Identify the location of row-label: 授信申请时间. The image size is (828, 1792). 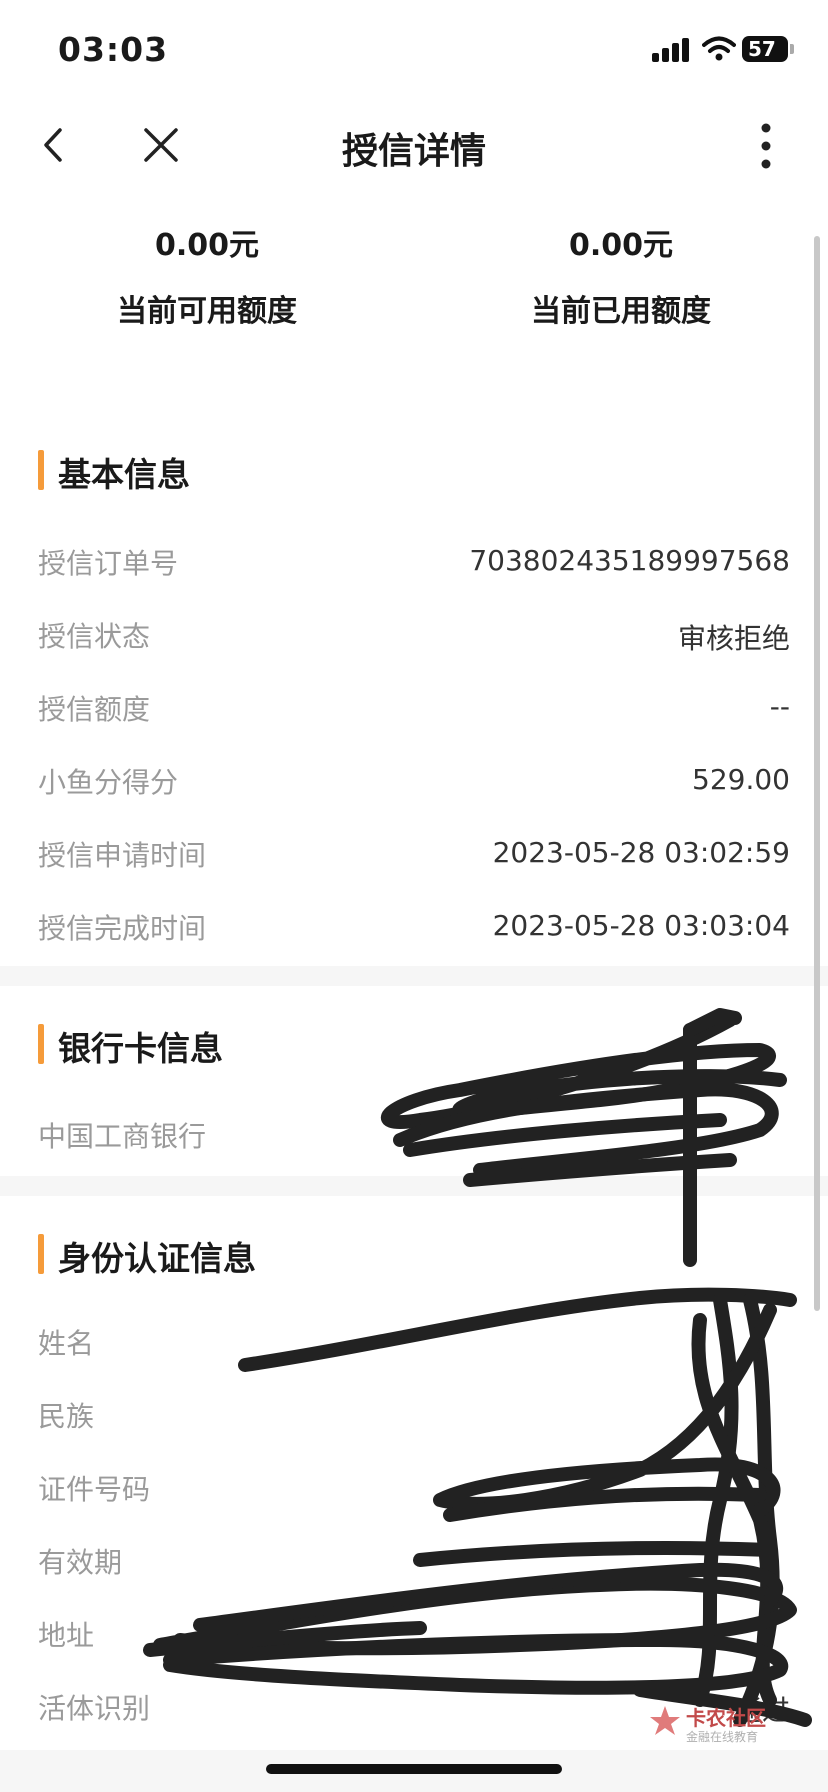
(122, 855).